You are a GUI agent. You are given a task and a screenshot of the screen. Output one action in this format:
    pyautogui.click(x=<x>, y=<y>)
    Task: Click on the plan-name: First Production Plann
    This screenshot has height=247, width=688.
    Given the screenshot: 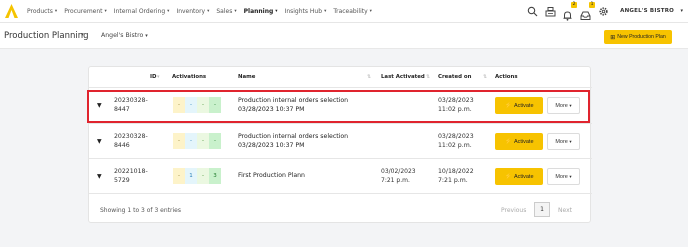 What is the action you would take?
    pyautogui.click(x=271, y=175)
    